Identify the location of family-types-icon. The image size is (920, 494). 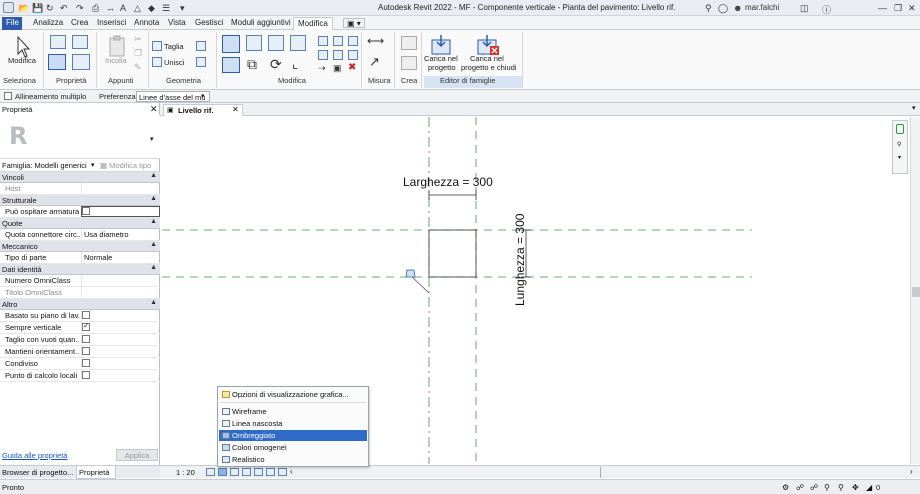
(80, 42).